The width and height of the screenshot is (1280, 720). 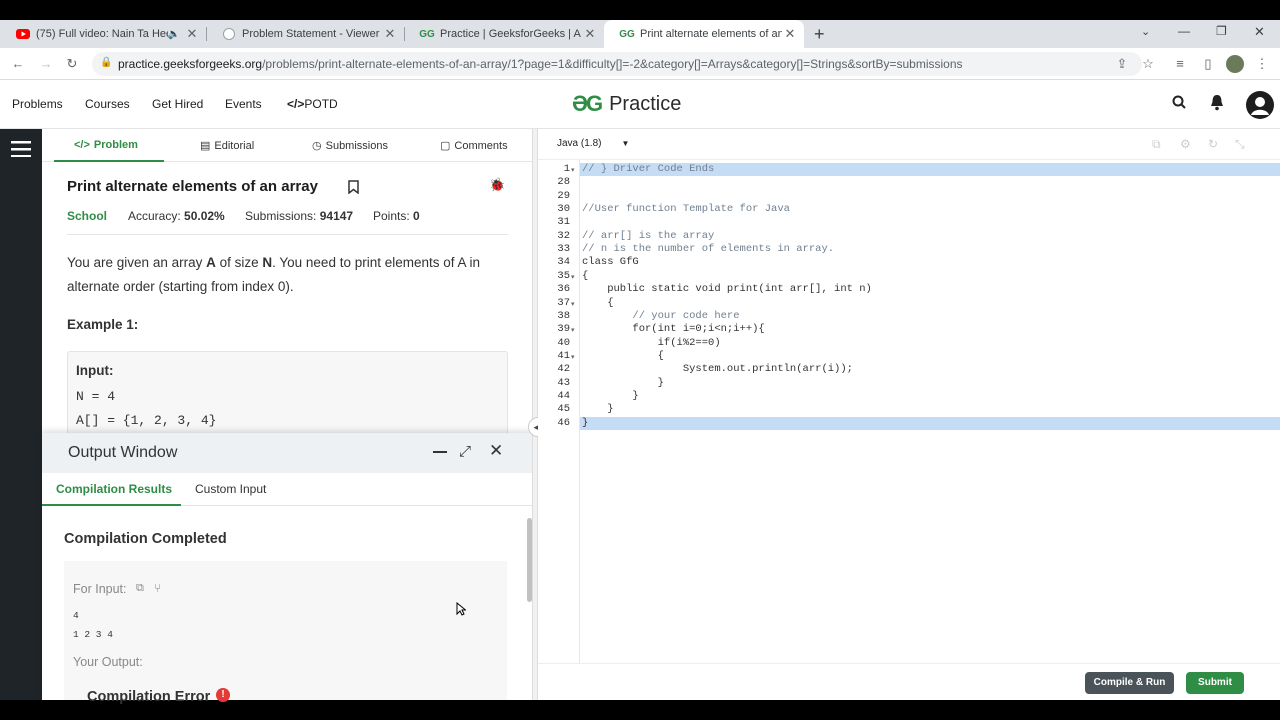 I want to click on input-value: 1 2 3 4, so click(x=93, y=634).